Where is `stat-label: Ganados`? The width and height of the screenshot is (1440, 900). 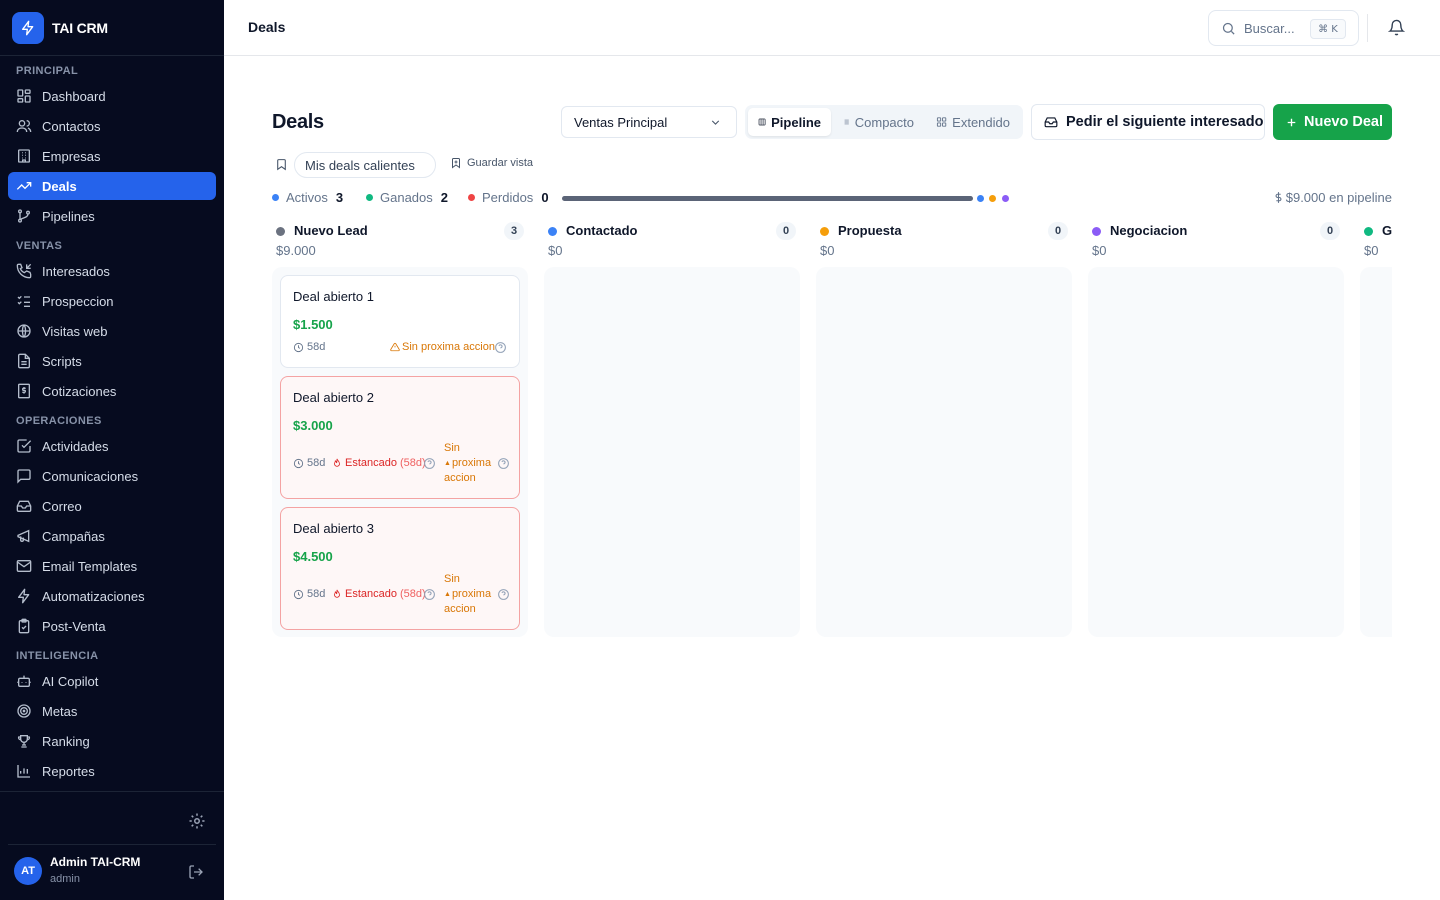
stat-label: Ganados is located at coordinates (406, 197).